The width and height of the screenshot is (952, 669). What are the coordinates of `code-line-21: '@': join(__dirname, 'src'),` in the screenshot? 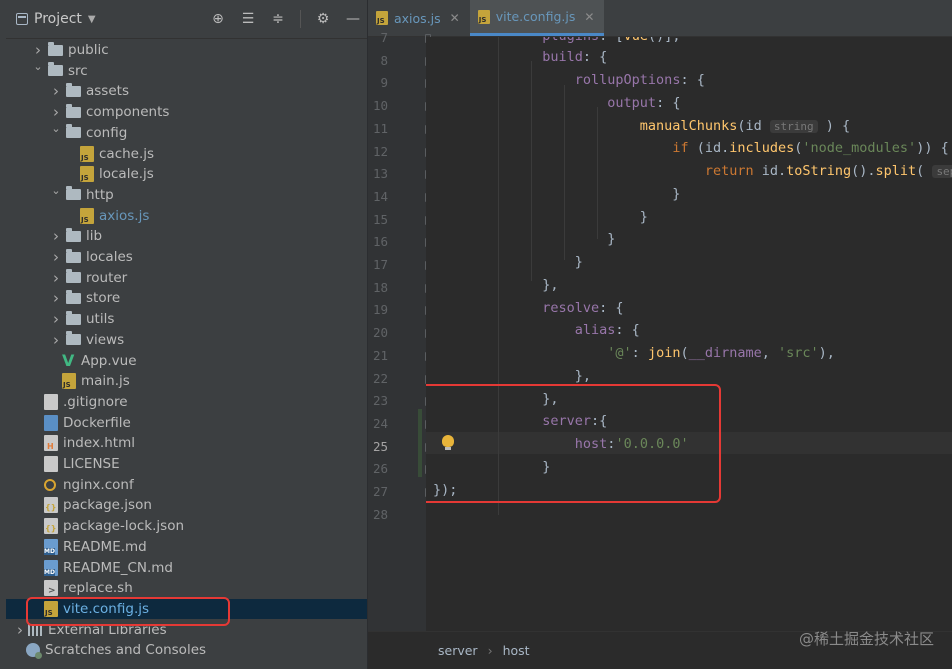 It's located at (721, 353).